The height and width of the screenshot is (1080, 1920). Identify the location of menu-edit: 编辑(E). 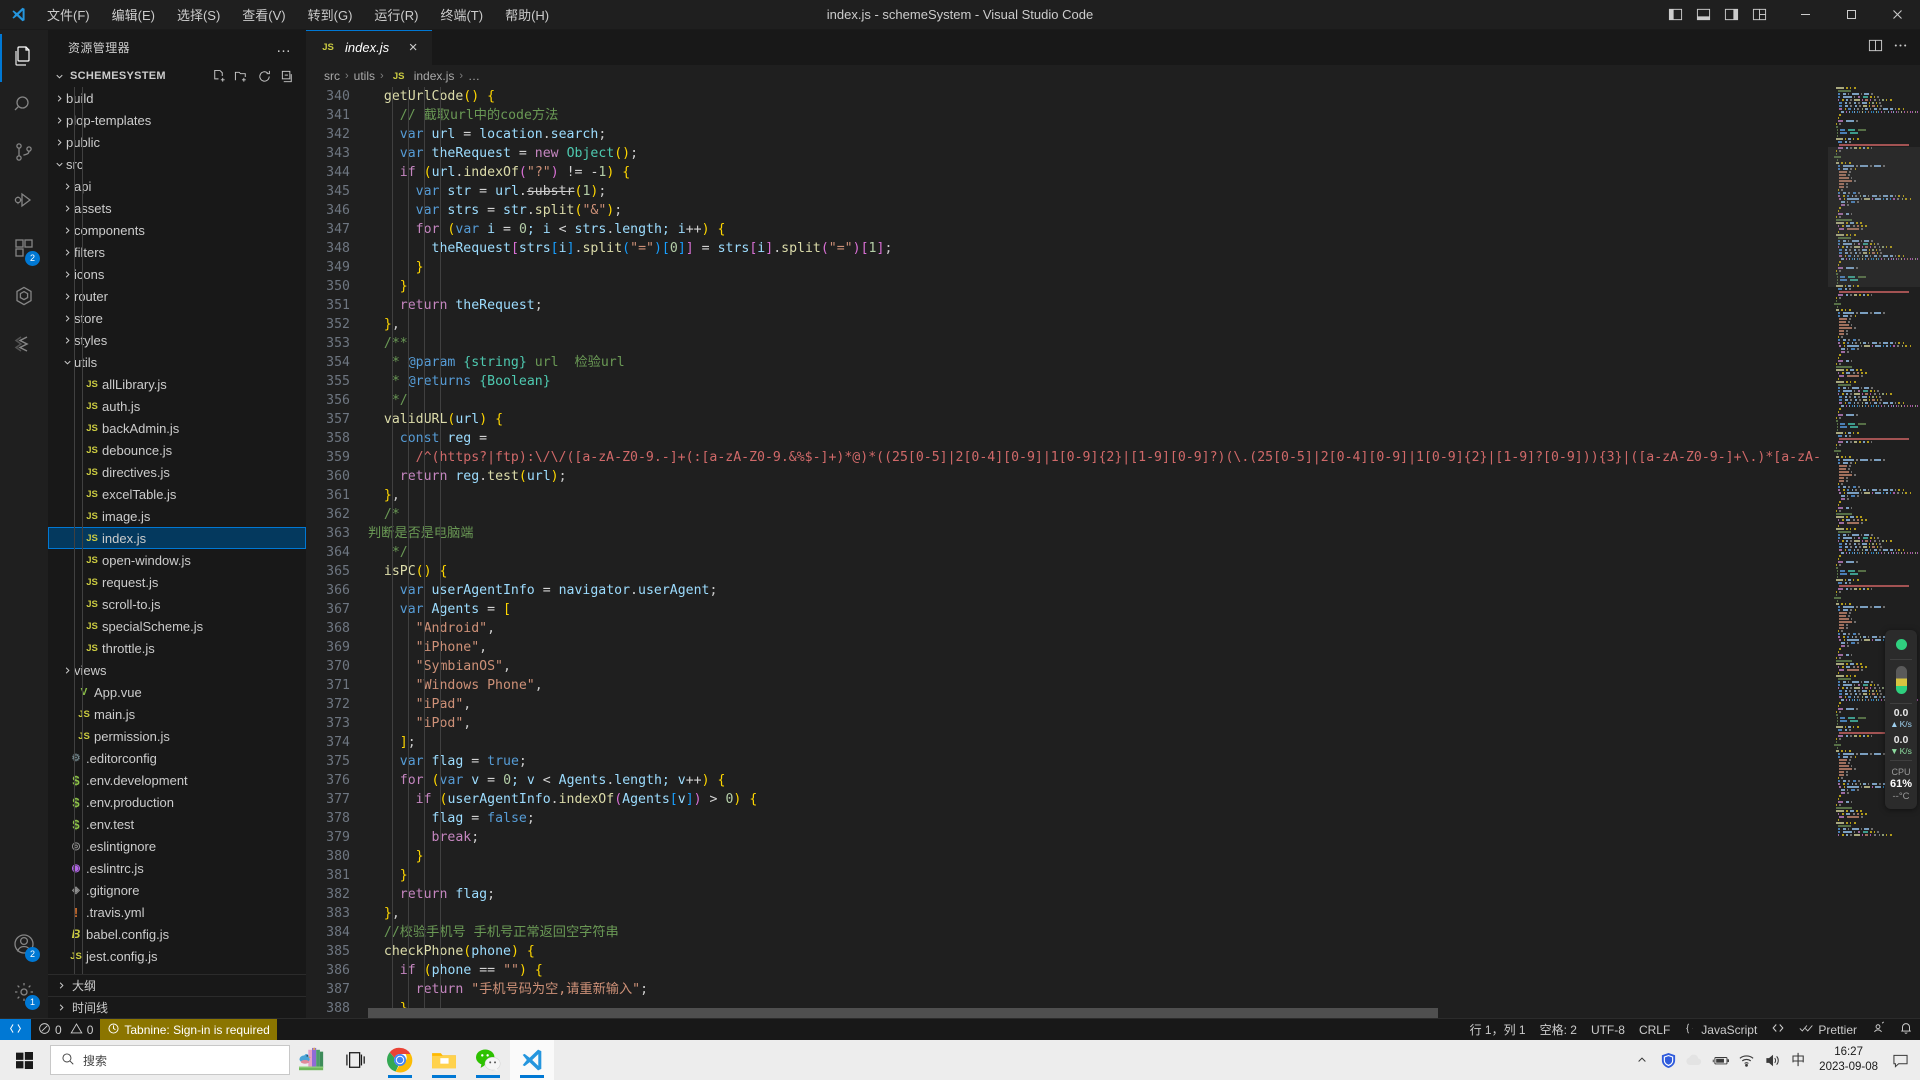
(133, 14).